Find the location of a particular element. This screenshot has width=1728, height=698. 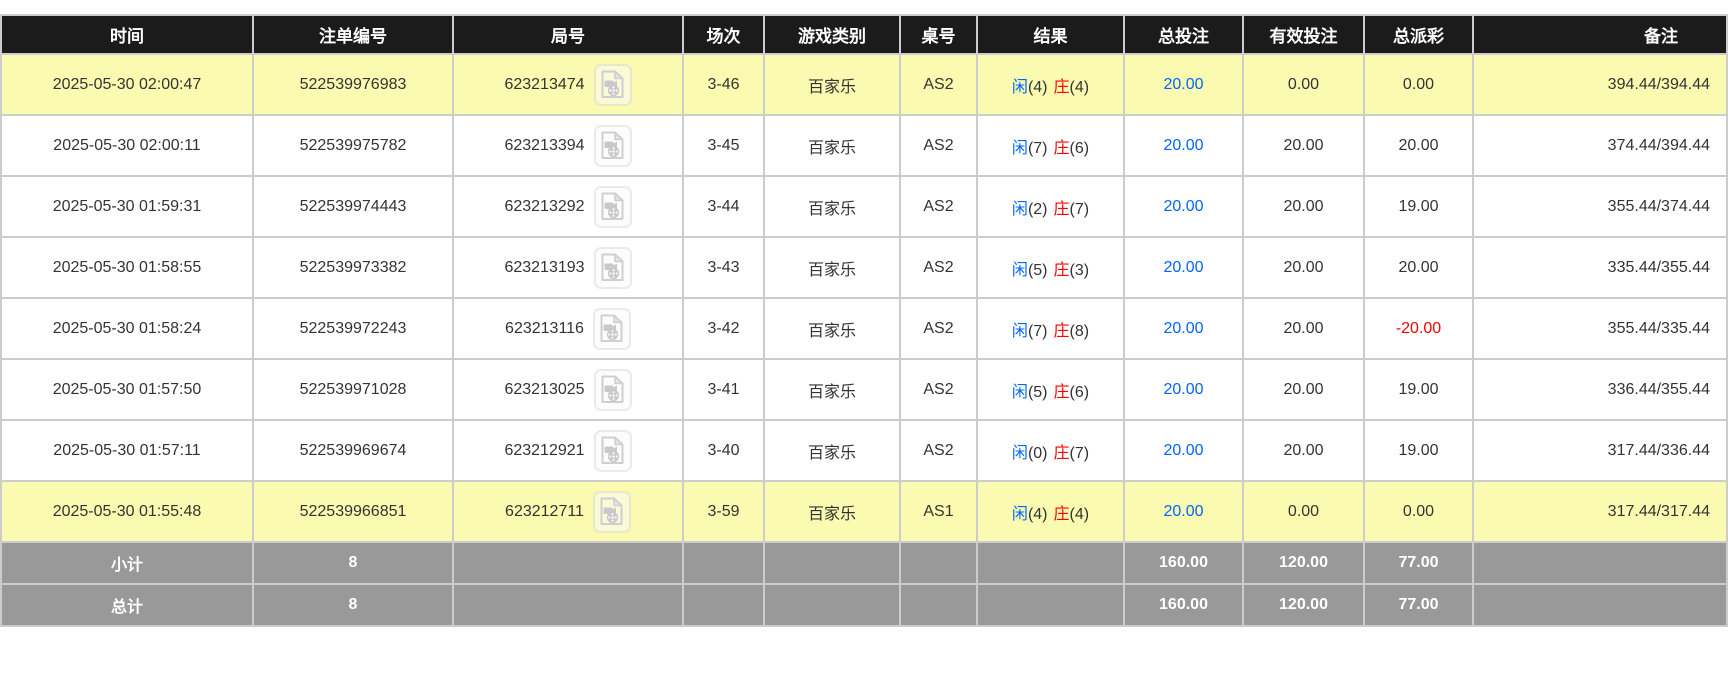

column-header-table-no: 桌号 is located at coordinates (938, 34).